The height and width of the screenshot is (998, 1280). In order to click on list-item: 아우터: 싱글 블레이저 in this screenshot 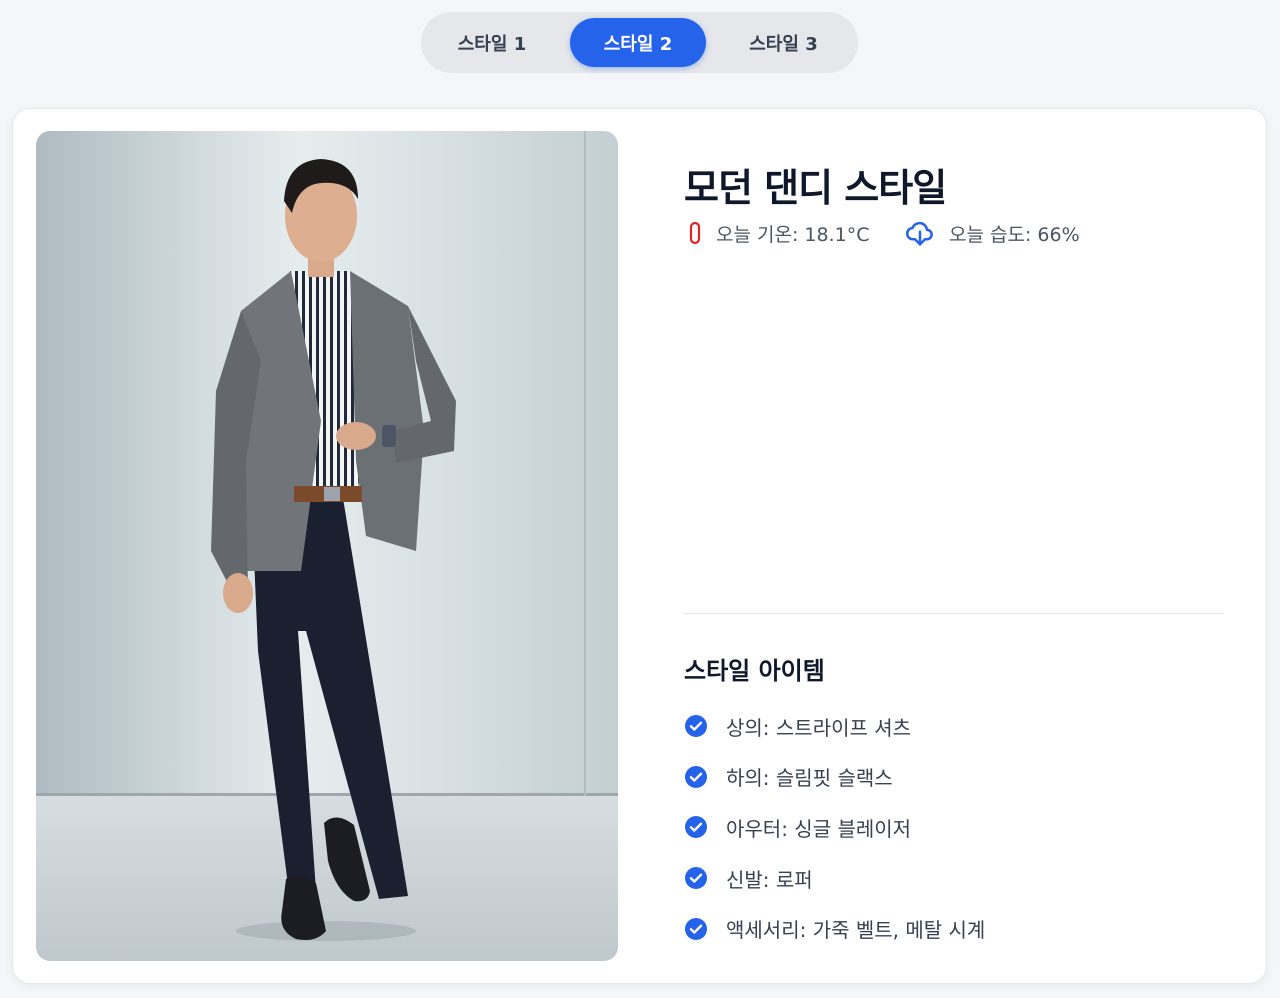, I will do `click(954, 827)`.